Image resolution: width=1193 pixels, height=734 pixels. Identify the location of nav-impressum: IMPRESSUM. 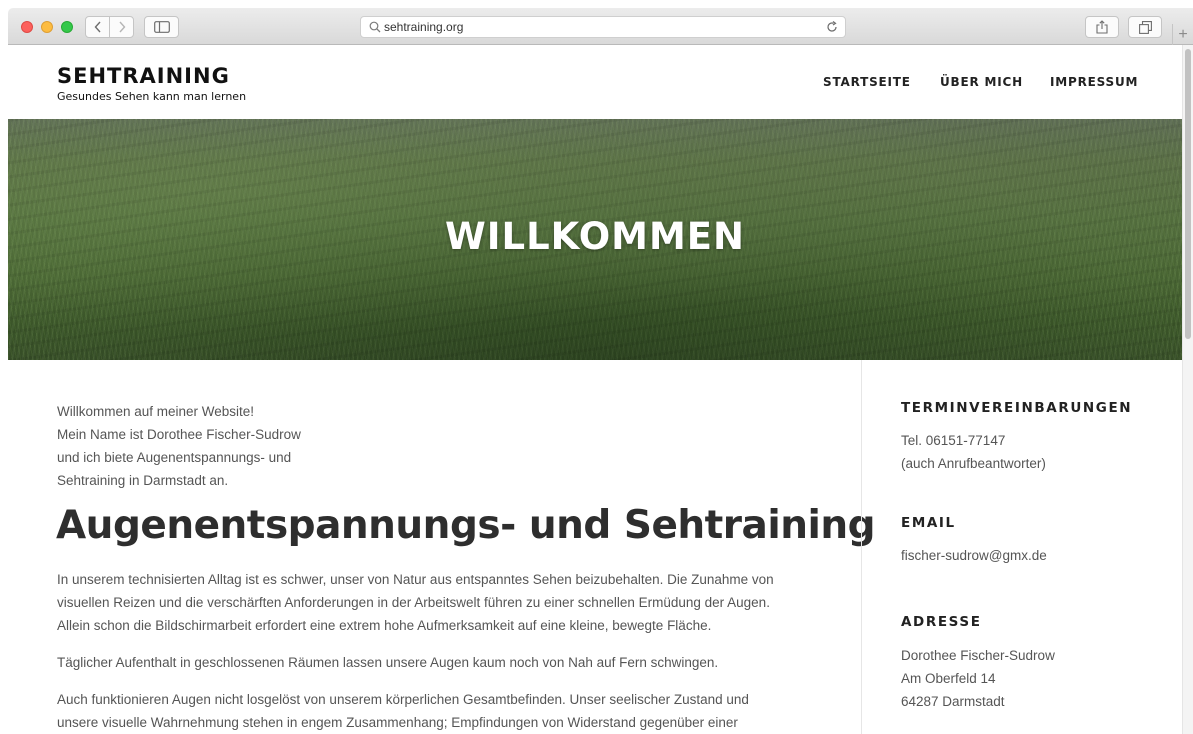
(1094, 82).